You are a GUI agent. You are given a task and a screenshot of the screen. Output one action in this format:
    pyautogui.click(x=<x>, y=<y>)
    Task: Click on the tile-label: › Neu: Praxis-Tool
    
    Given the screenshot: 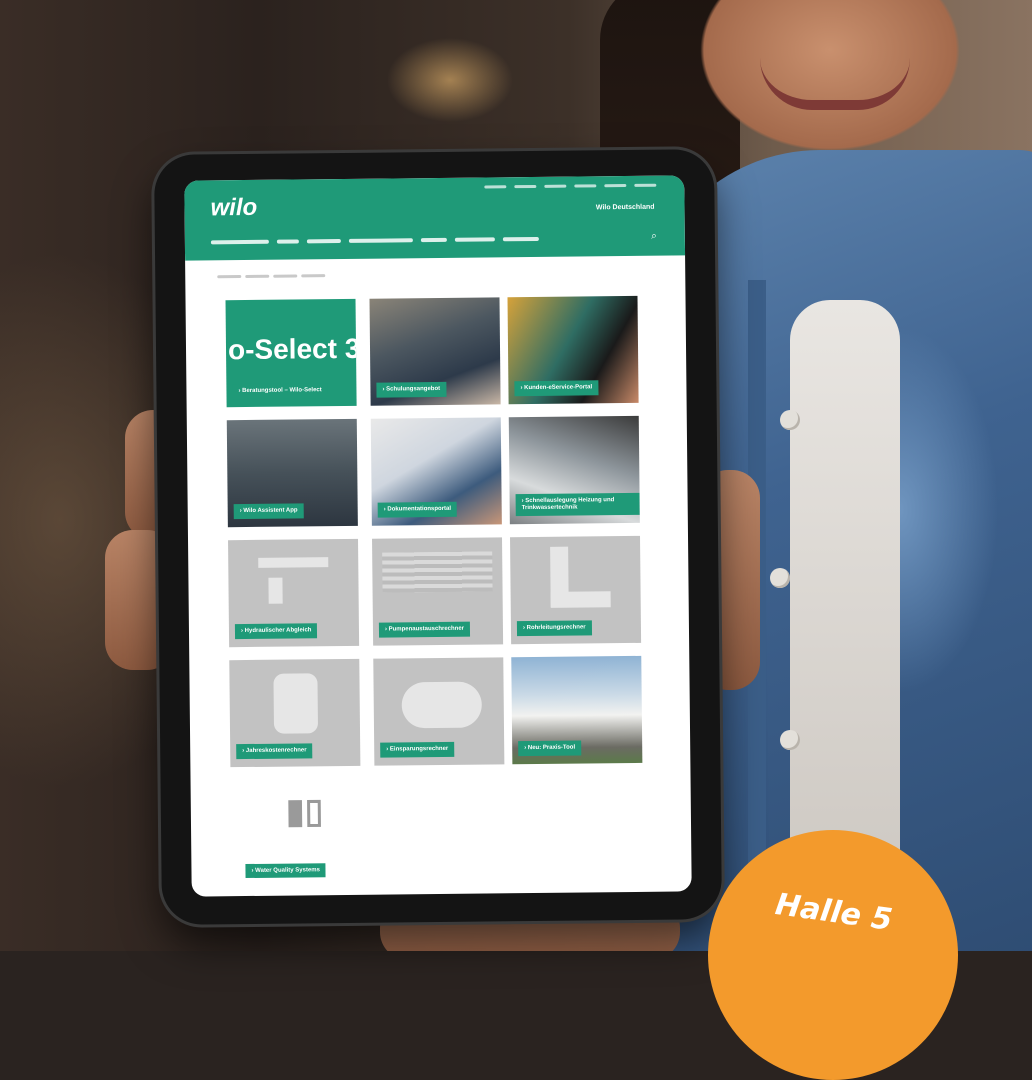 What is the action you would take?
    pyautogui.click(x=550, y=748)
    